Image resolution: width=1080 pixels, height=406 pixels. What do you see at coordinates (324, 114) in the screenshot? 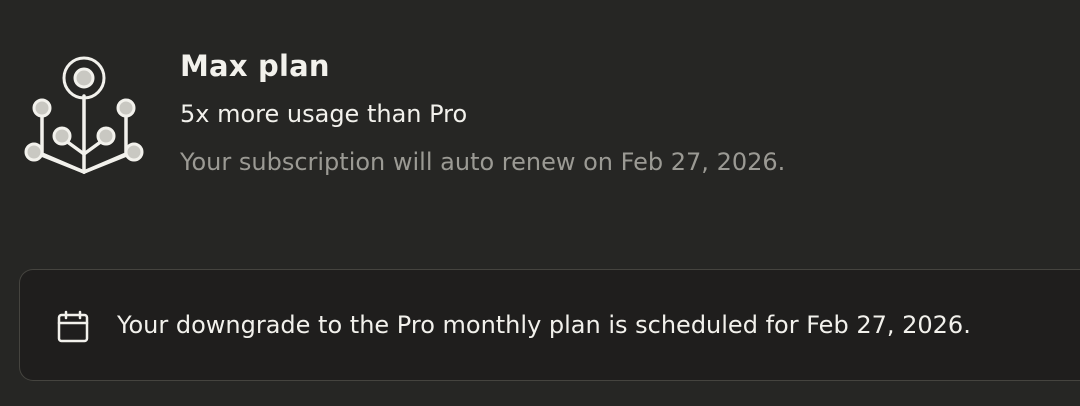
I see `plan-subtitle: 5x more usage than Pro` at bounding box center [324, 114].